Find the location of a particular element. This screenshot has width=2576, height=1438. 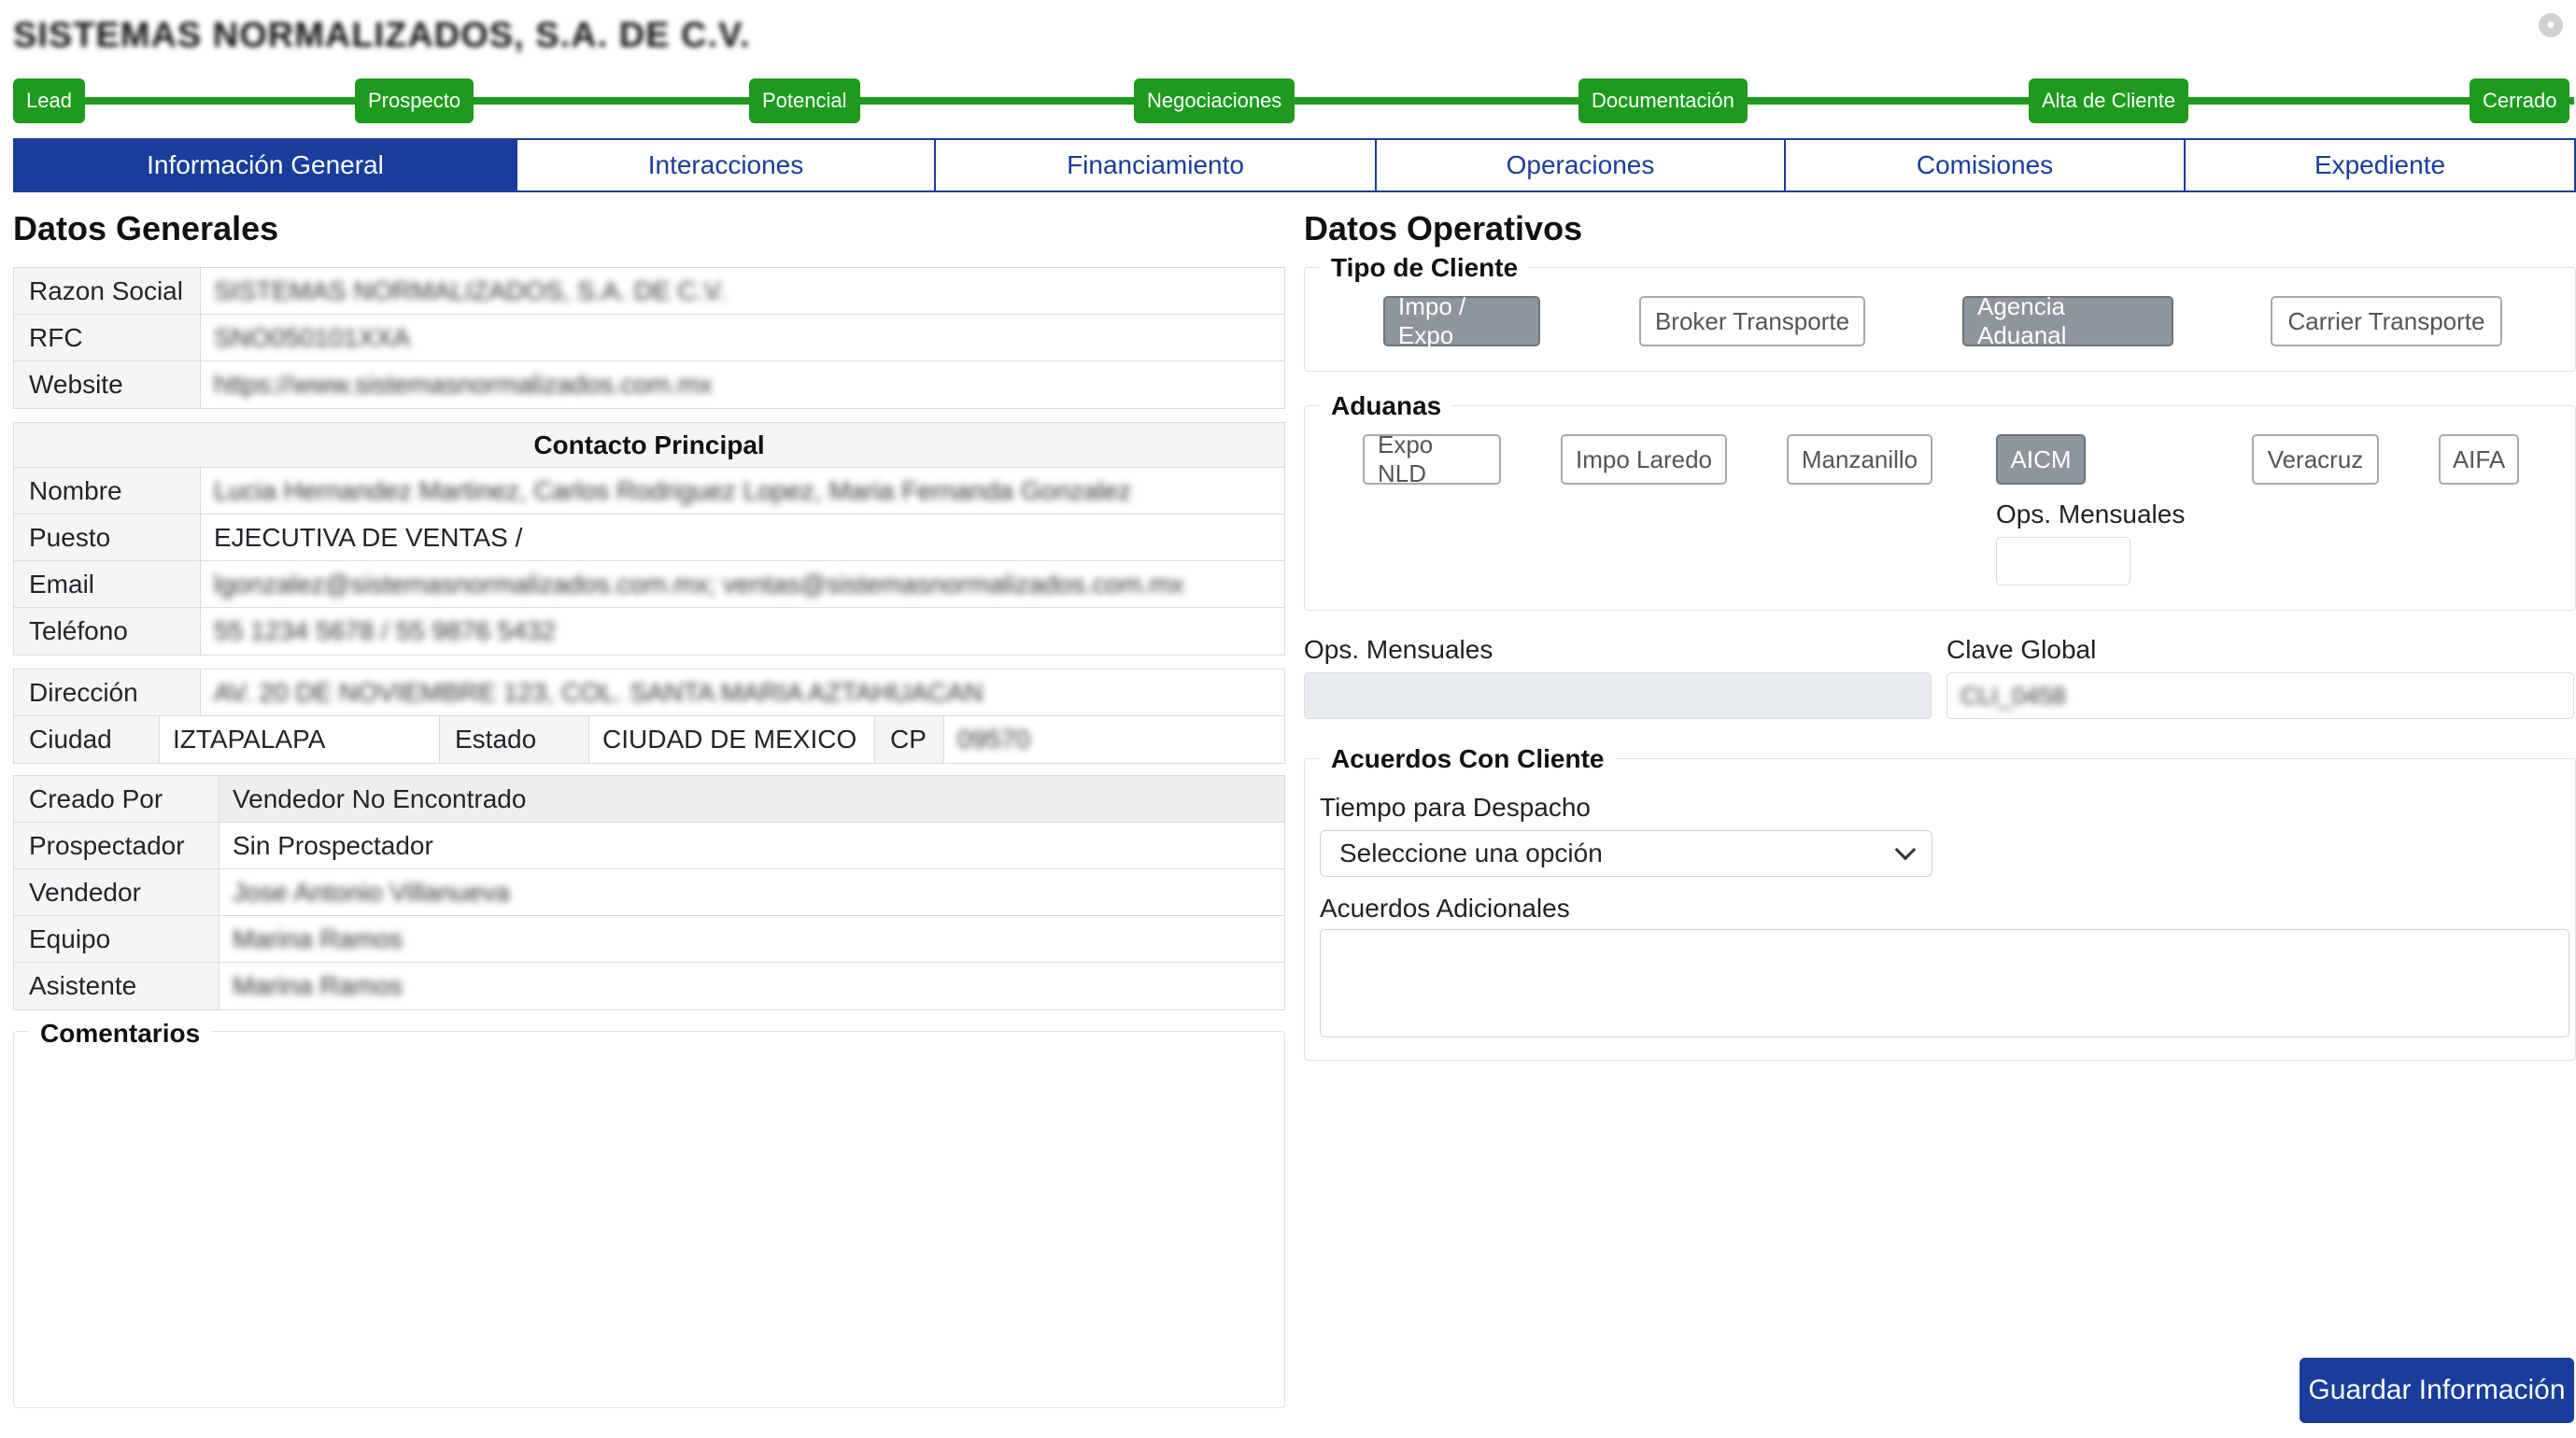

vendedor-field: Jose Antonio Villanueva is located at coordinates (751, 892).